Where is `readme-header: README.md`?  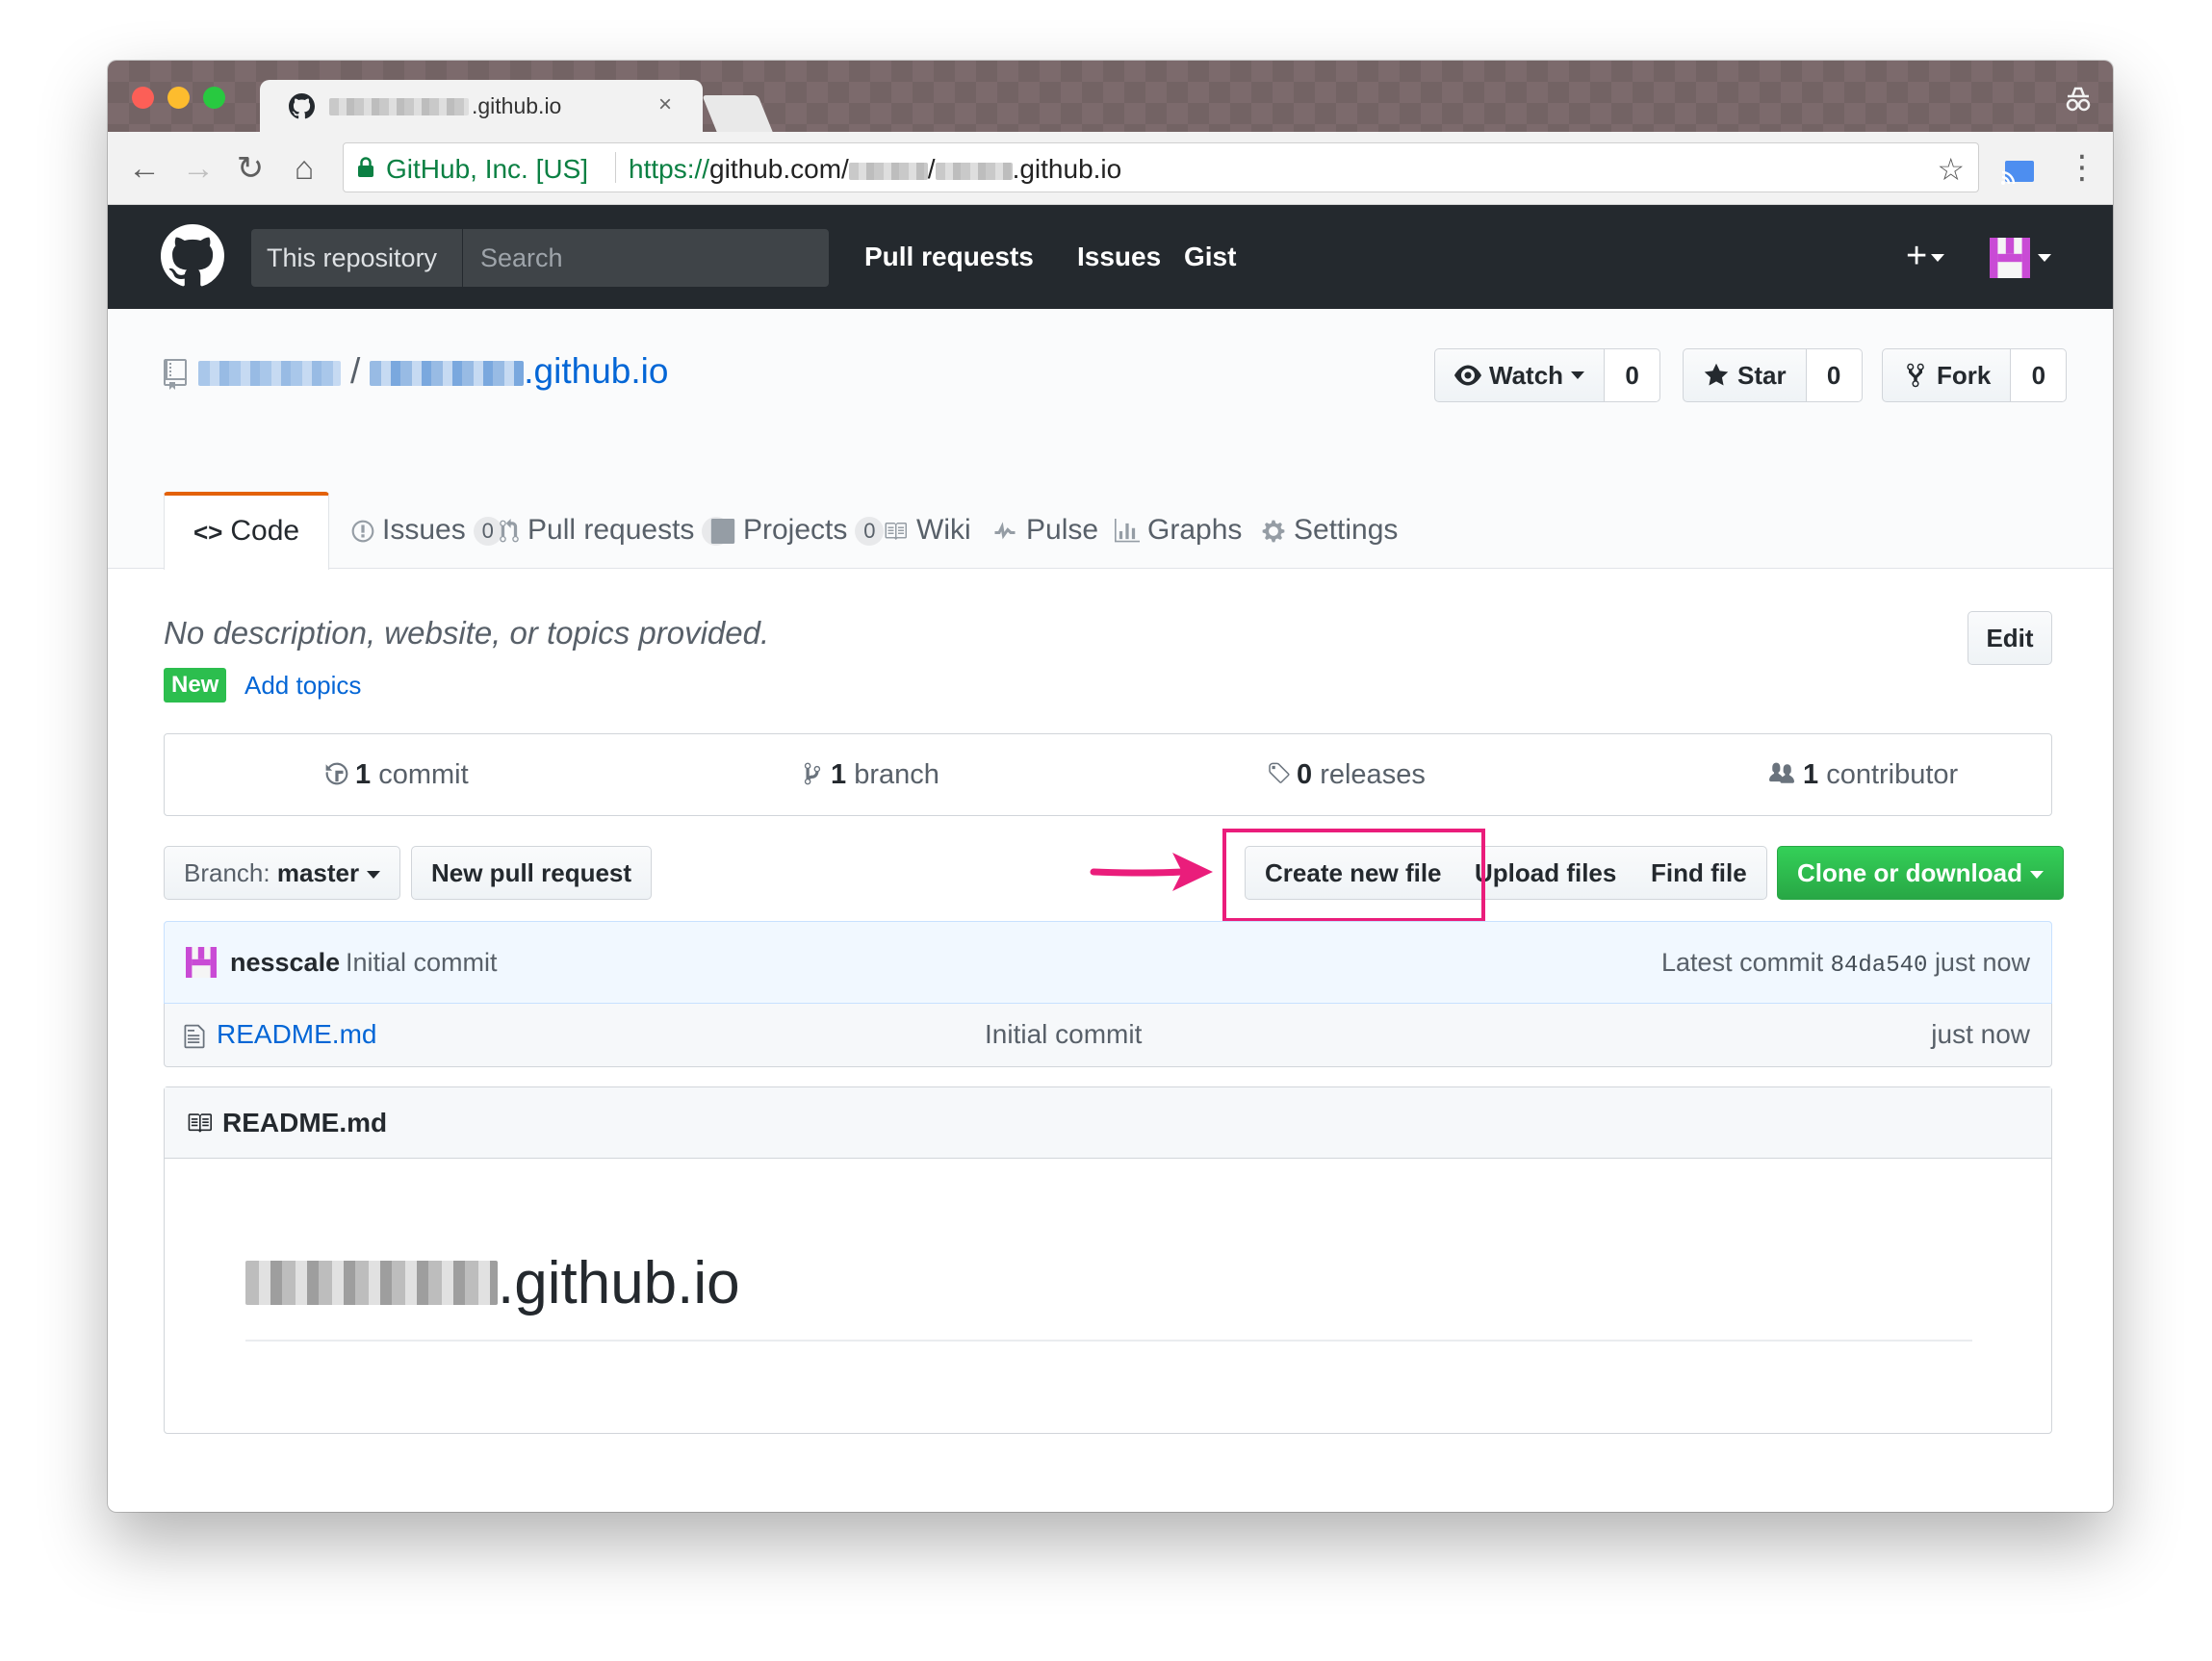 readme-header: README.md is located at coordinates (1108, 1123).